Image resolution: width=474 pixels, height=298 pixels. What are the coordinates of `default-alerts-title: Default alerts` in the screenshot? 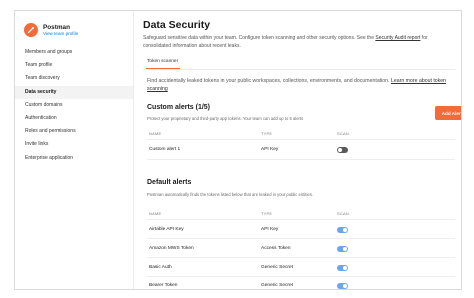 It's located at (169, 182).